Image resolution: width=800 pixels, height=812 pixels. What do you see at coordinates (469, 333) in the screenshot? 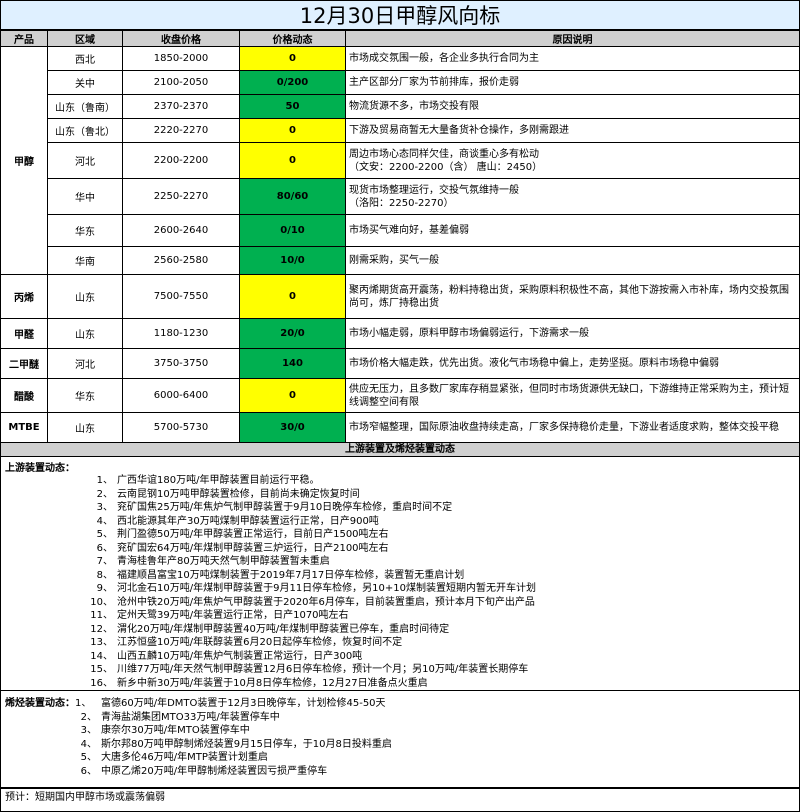
I see `reason-text: 市场小幅走弱，原料甲醇市场偏弱运行，下游需求一般` at bounding box center [469, 333].